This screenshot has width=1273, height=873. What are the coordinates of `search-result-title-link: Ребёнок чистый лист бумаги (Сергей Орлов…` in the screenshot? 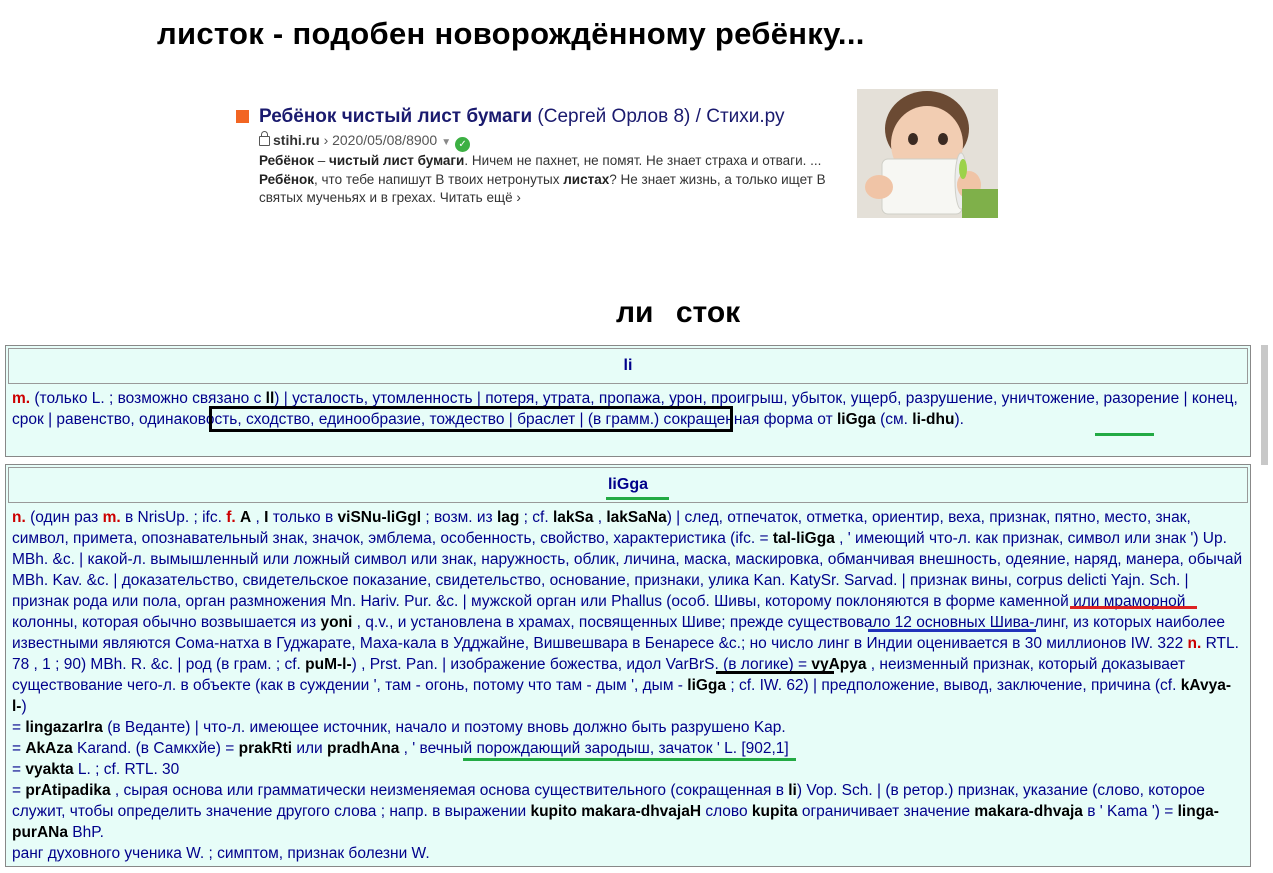 It's located at (522, 117).